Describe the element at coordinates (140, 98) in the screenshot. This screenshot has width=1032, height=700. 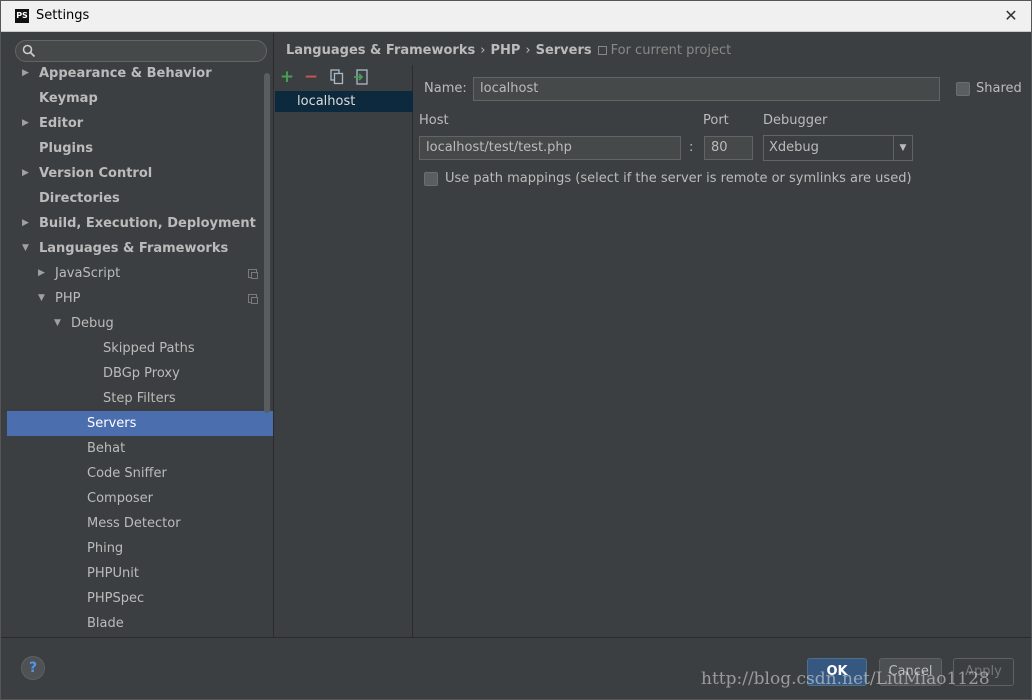
I see `sidebar-item-keymap: Keymap` at that location.